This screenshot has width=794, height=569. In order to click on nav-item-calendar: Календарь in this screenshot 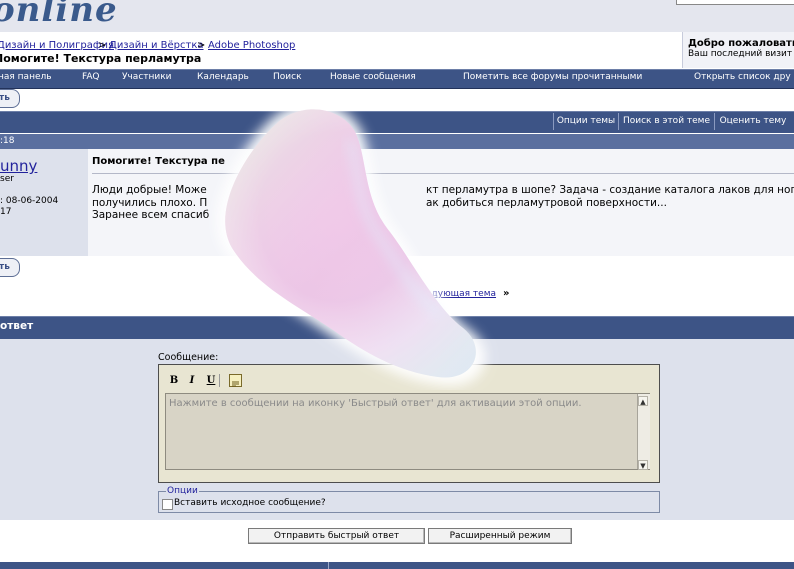, I will do `click(223, 77)`.